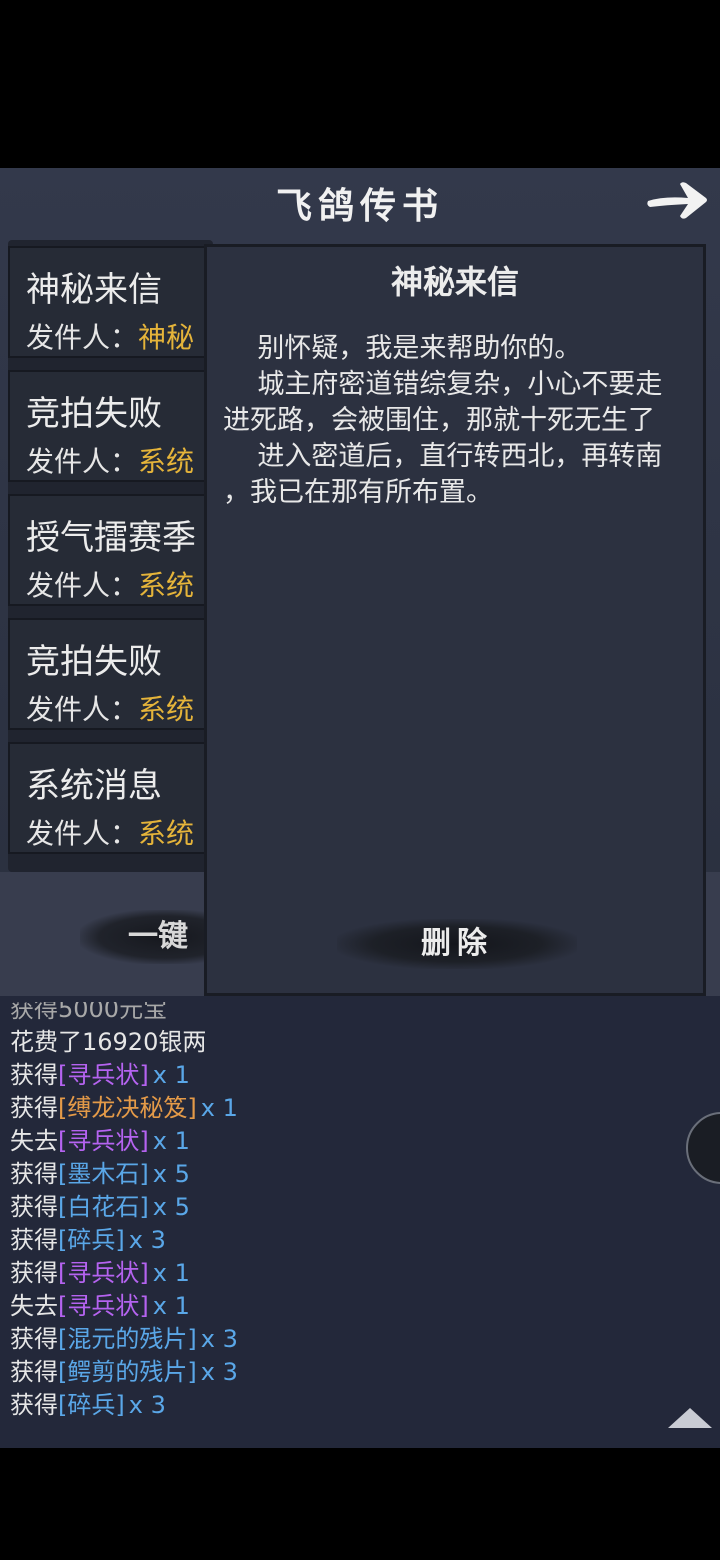 Image resolution: width=720 pixels, height=1560 pixels. Describe the element at coordinates (94, 290) in the screenshot. I see `mail-title: 神秘来信` at that location.